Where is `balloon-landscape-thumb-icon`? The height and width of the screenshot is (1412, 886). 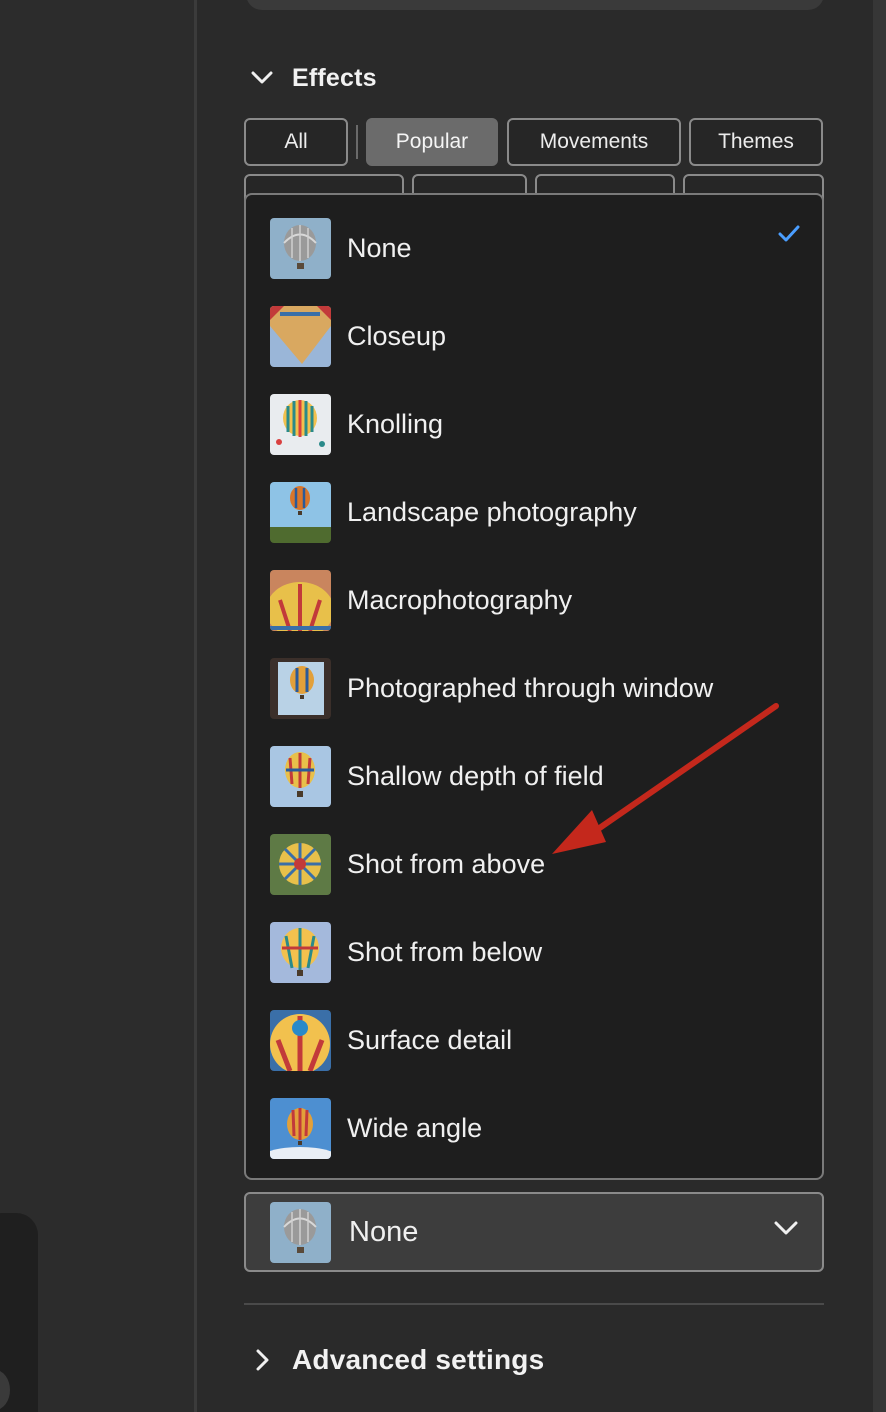
balloon-landscape-thumb-icon is located at coordinates (300, 512).